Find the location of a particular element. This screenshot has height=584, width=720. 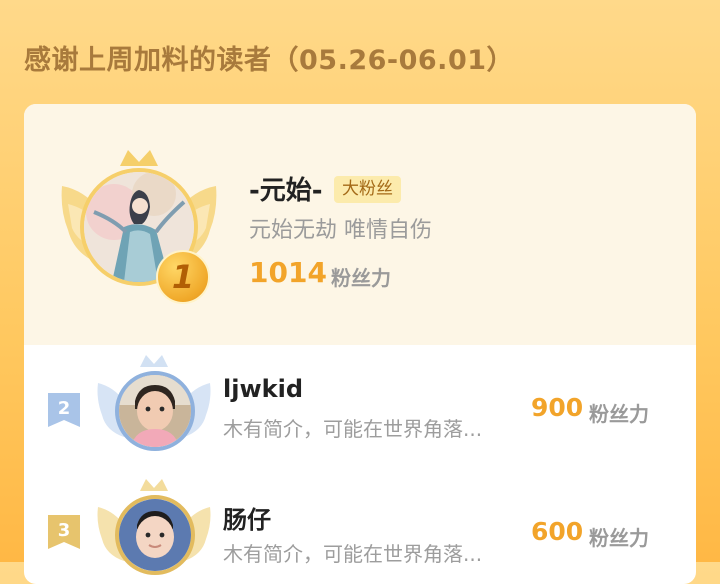

reader-name: 肠仔 is located at coordinates (247, 517).